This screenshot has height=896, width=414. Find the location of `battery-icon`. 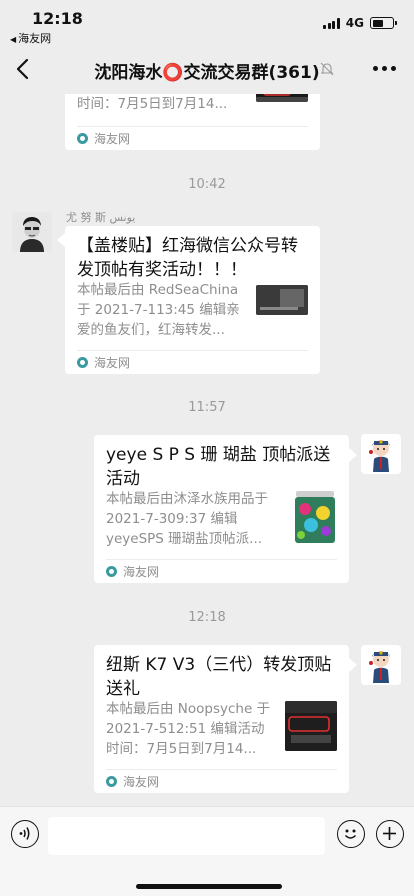

battery-icon is located at coordinates (383, 23).